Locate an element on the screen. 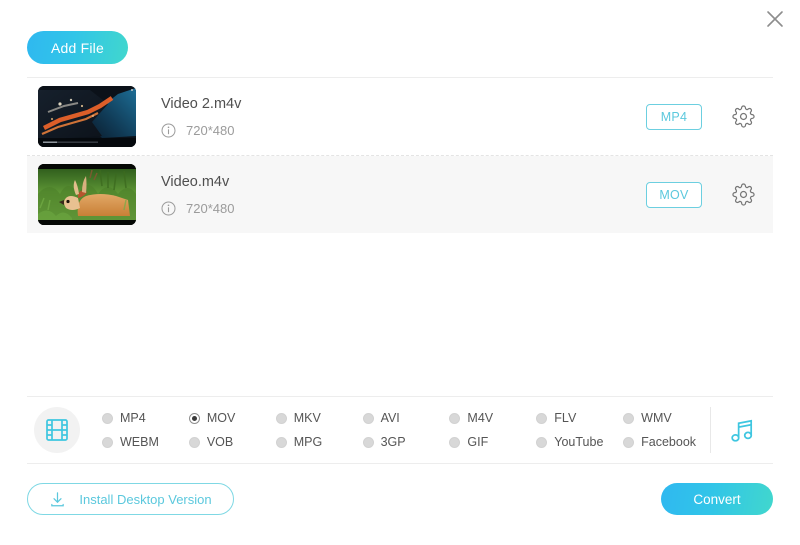 The height and width of the screenshot is (545, 800). format-option-flv: FLV is located at coordinates (579, 418).